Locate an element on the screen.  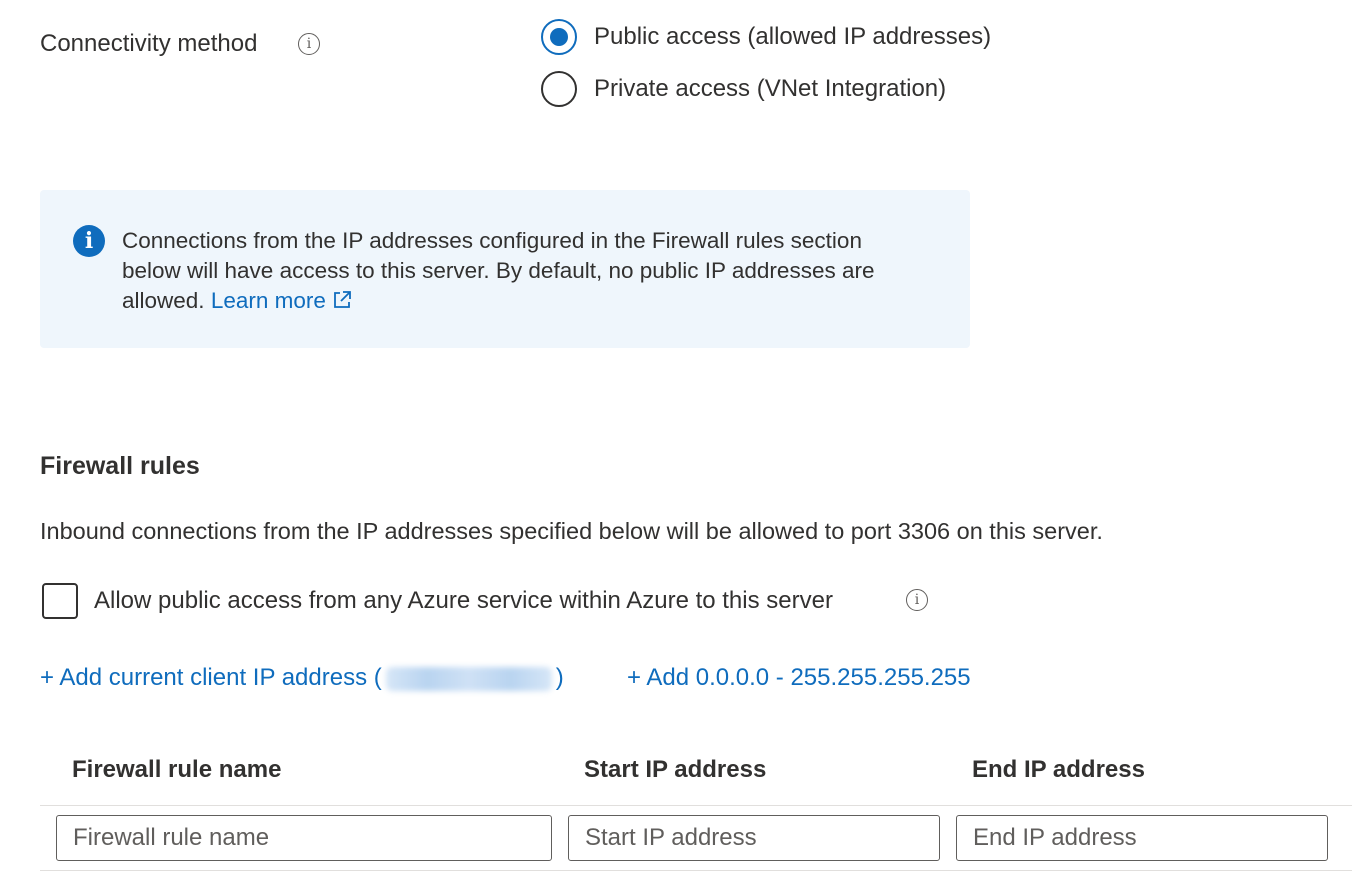
private-access-radio is located at coordinates (559, 89).